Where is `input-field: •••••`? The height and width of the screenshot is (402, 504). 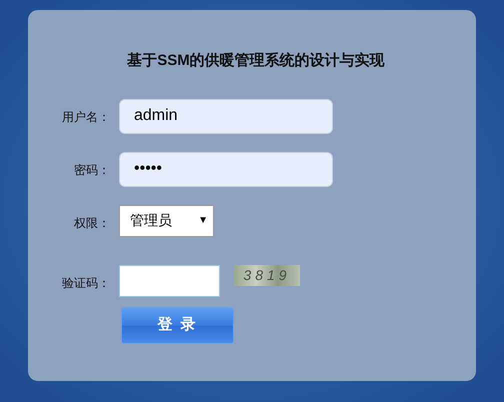 input-field: ••••• is located at coordinates (226, 169).